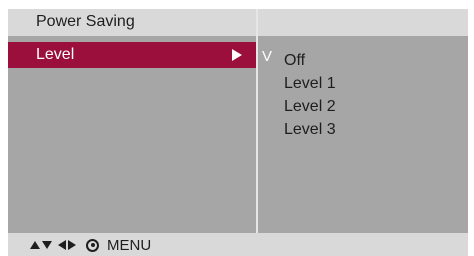 The image size is (474, 256). I want to click on option-off: Off, so click(310, 60).